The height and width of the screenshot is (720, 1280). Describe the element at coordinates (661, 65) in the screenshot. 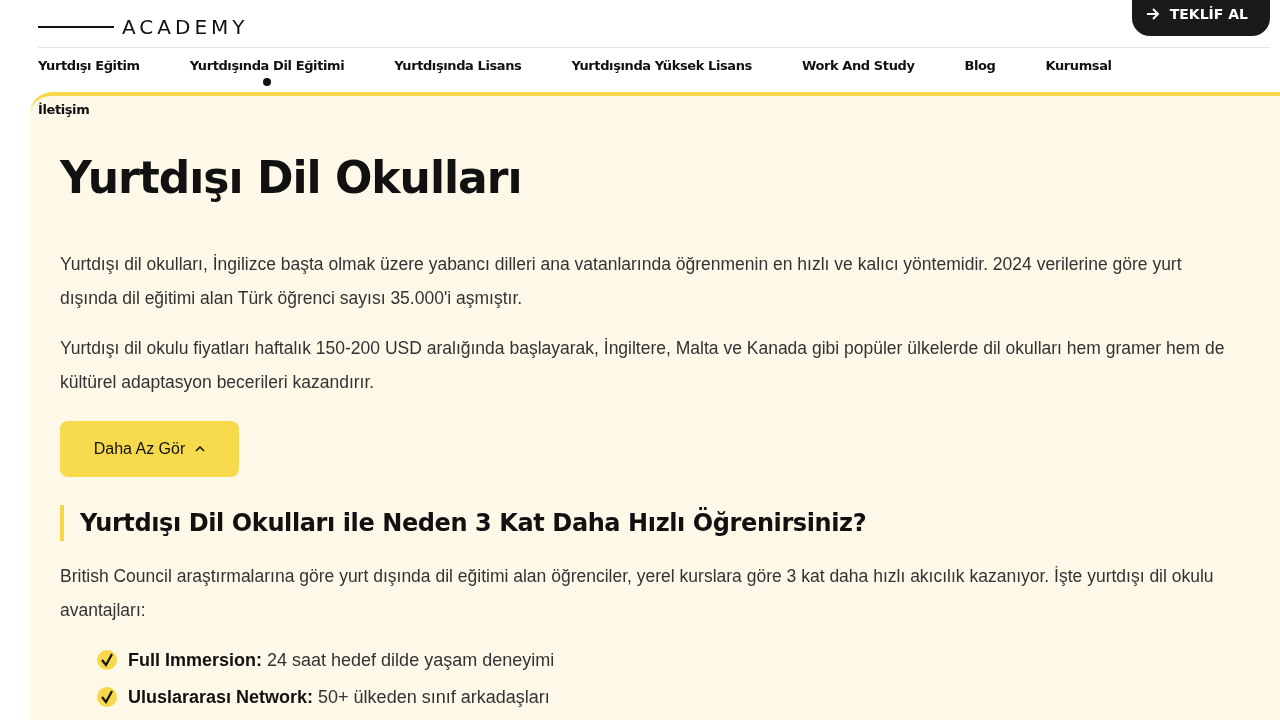

I see `nav-link: Yurtdışında Yüksek Lisans` at that location.